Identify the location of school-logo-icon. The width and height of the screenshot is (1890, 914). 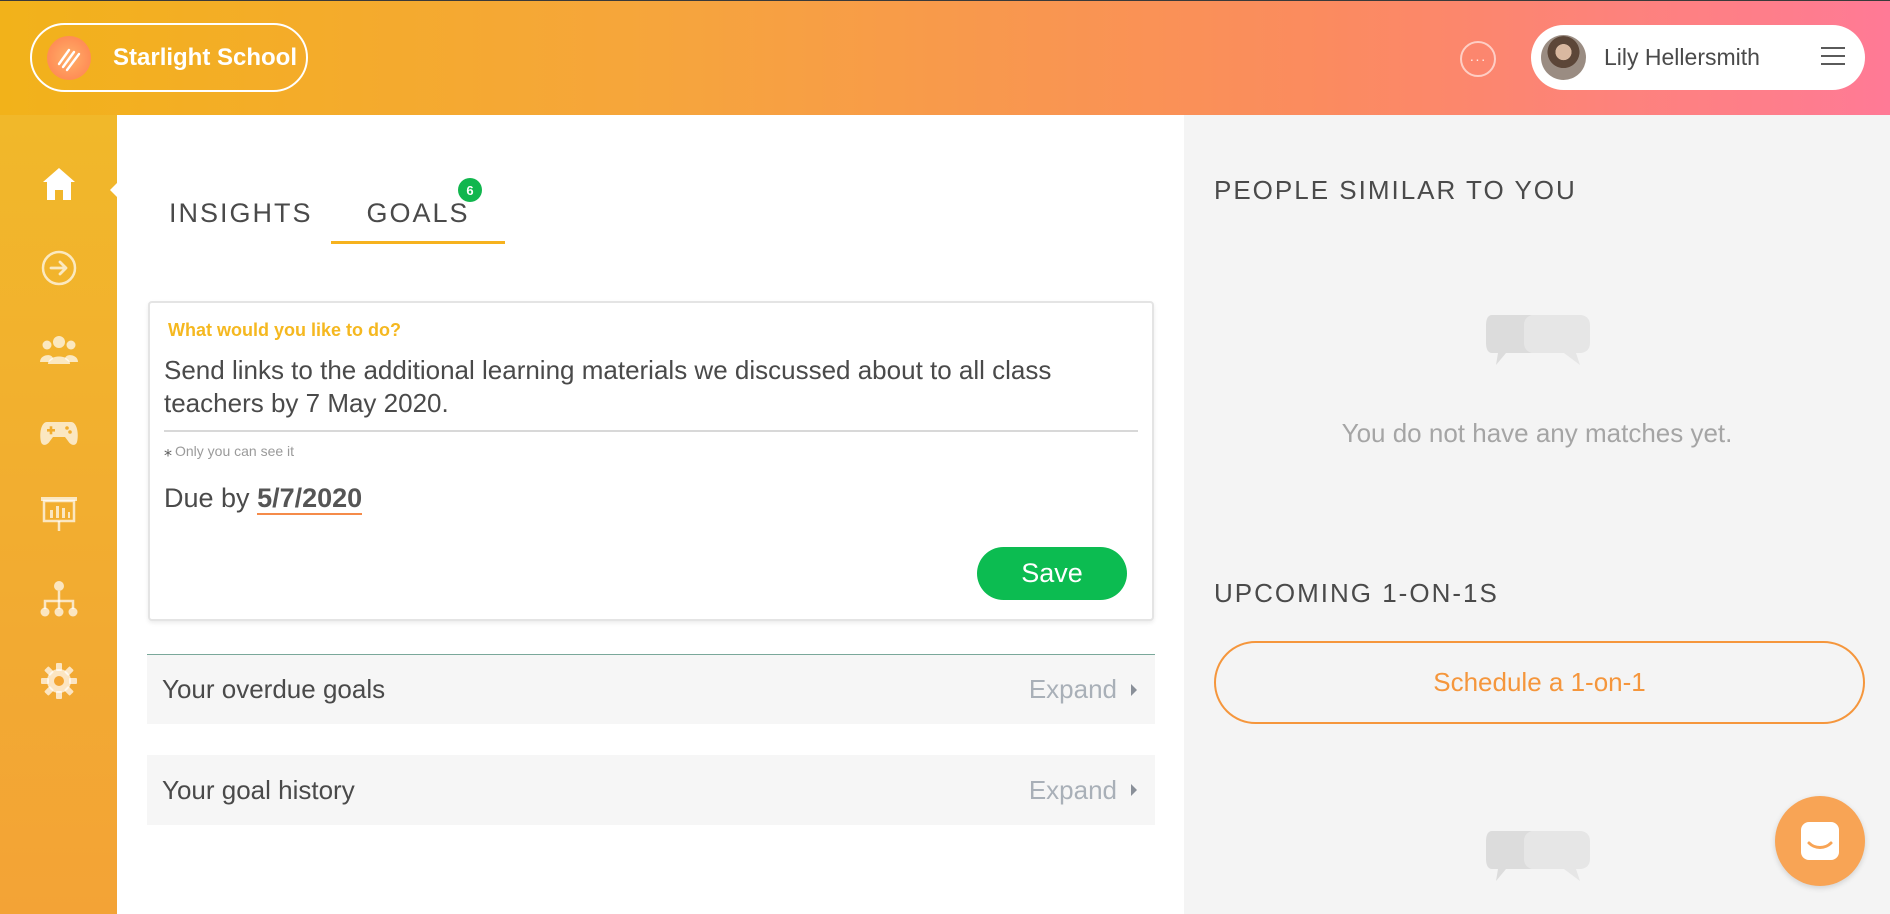
(69, 57).